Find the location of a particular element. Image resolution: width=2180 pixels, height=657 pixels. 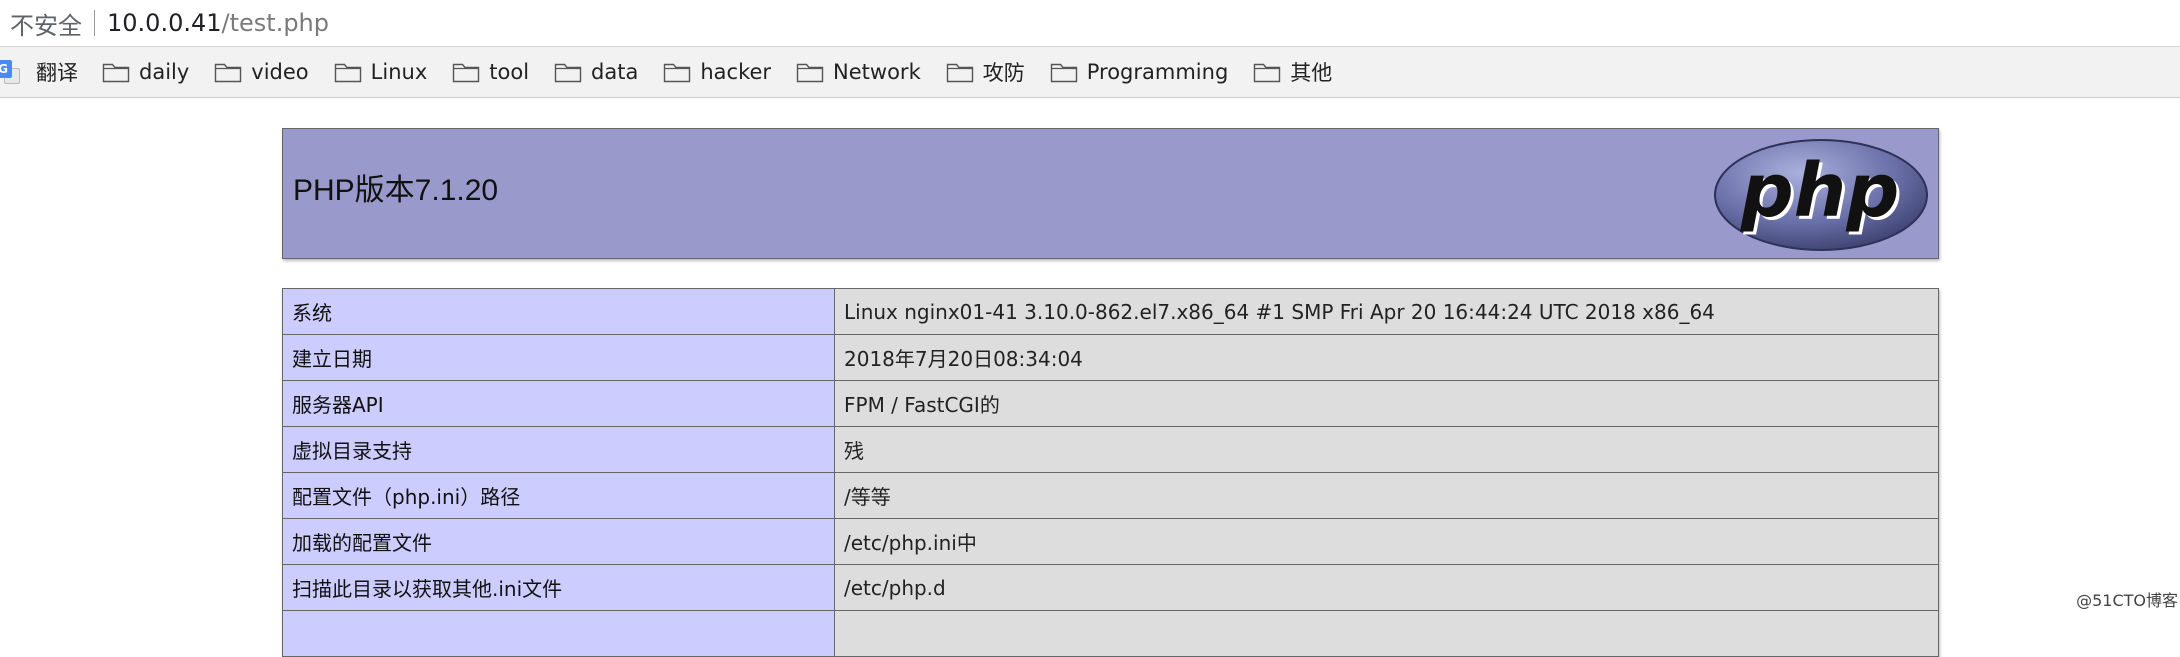

bookmark-folder-hacker: hacker is located at coordinates (717, 72).